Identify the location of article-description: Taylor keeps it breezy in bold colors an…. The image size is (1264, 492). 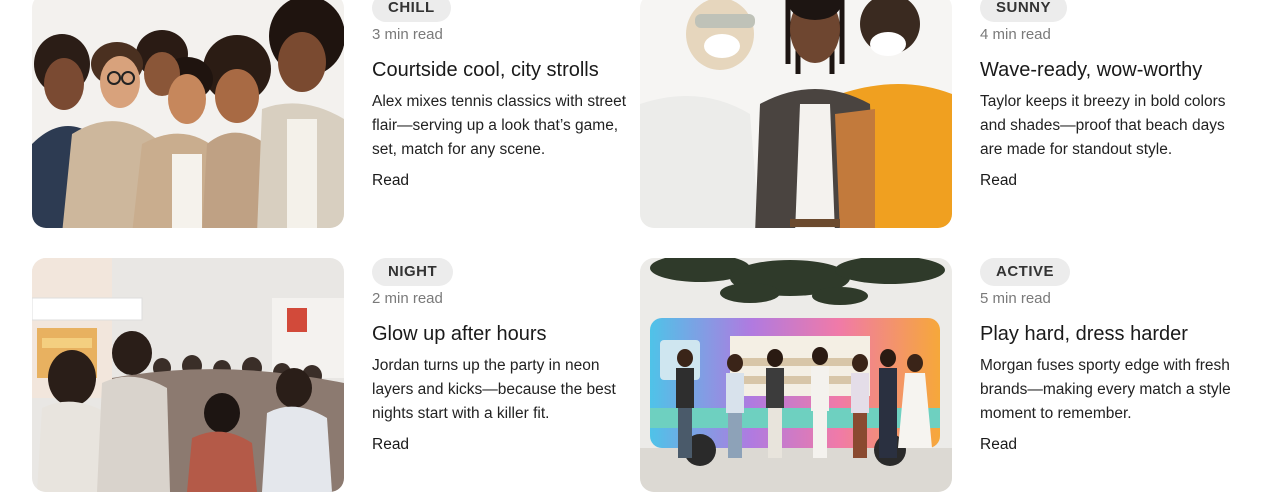
(1103, 125).